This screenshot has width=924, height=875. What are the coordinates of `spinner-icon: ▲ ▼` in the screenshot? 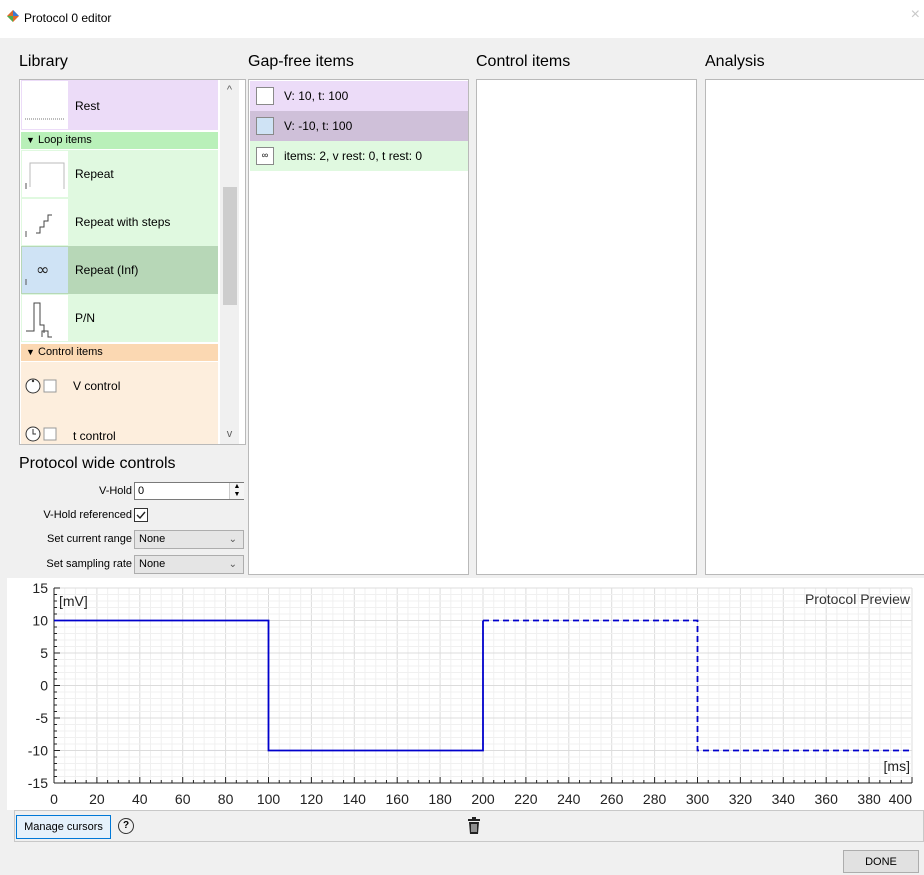 It's located at (236, 491).